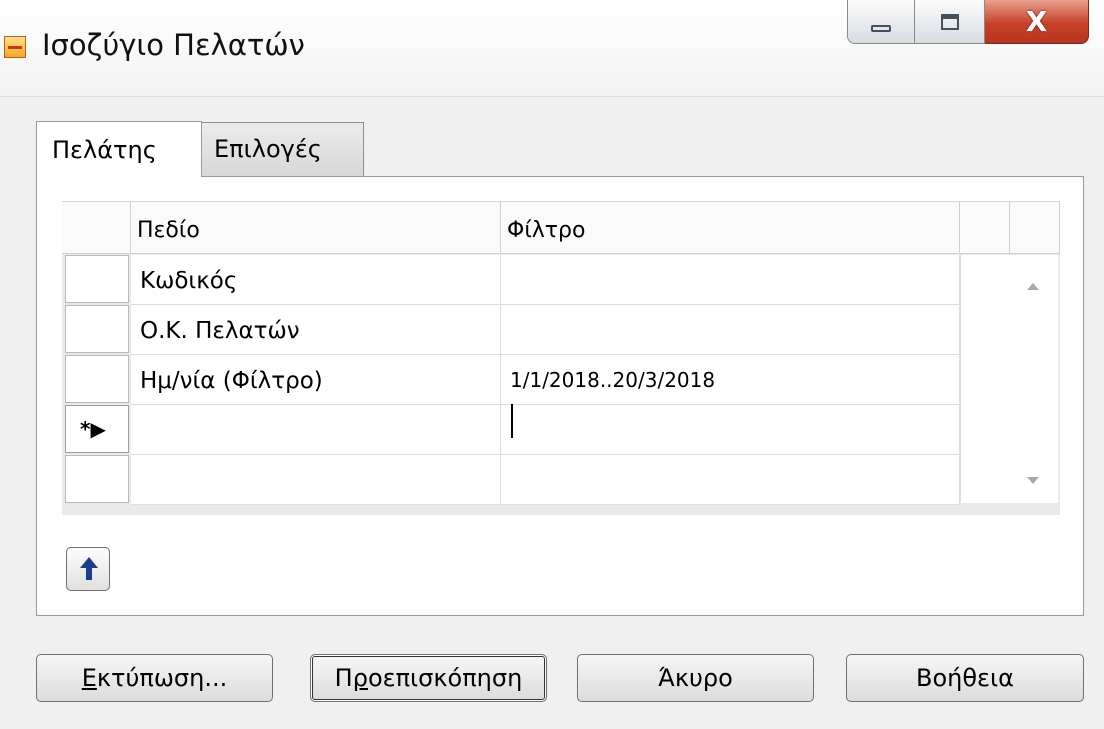 This screenshot has width=1104, height=729. What do you see at coordinates (89, 573) in the screenshot?
I see `move-up-arrow-shaft` at bounding box center [89, 573].